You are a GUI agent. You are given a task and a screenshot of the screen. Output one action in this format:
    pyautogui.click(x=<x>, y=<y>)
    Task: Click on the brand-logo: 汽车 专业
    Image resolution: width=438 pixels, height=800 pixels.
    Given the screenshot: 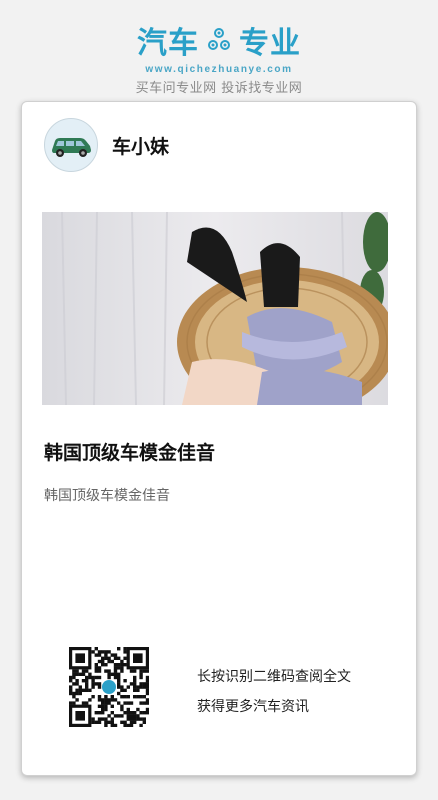 What is the action you would take?
    pyautogui.click(x=219, y=40)
    